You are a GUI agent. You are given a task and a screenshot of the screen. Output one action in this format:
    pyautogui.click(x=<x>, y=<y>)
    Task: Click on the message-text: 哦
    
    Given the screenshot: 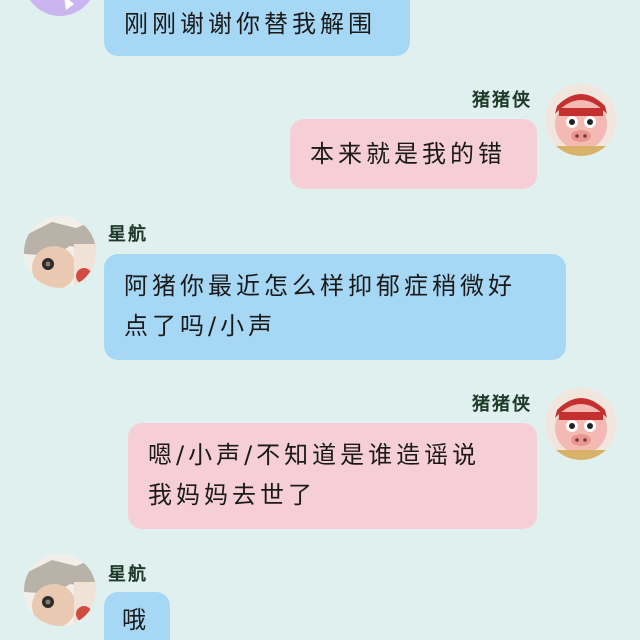 What is the action you would take?
    pyautogui.click(x=136, y=620)
    